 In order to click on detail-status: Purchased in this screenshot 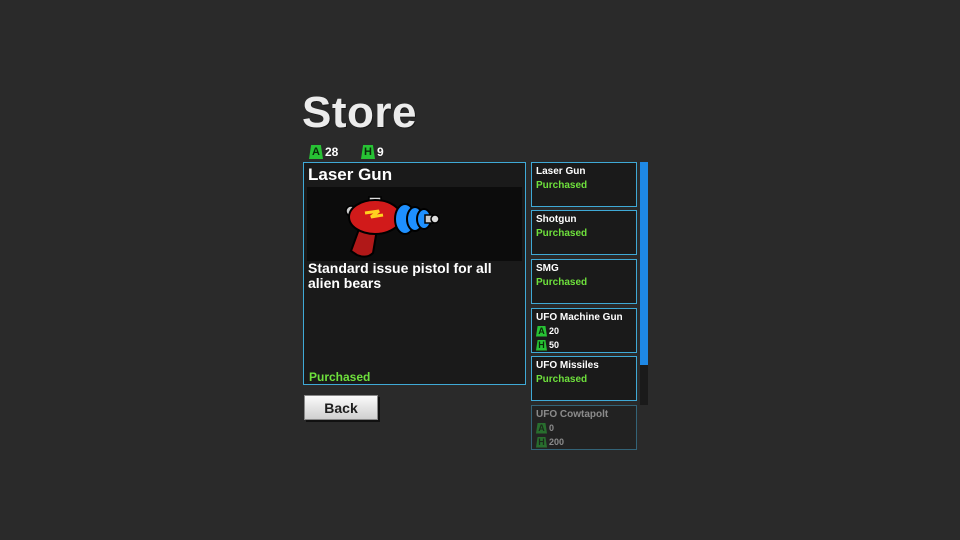, I will do `click(340, 377)`.